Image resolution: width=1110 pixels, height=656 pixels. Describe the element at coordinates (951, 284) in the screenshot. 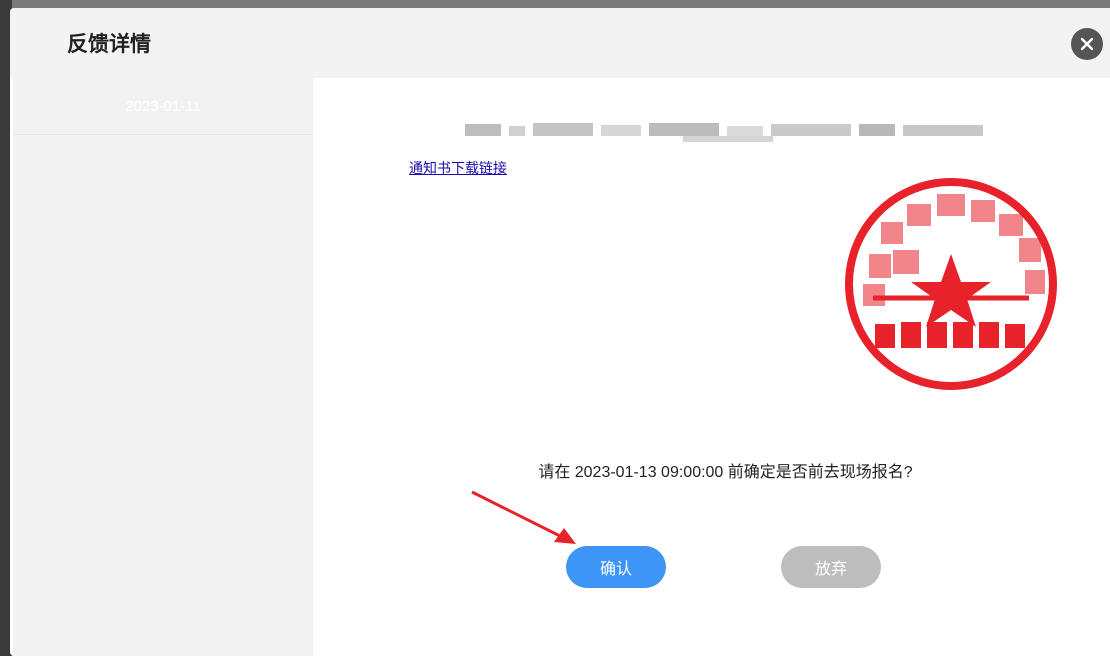

I see `official-seal-icon` at that location.